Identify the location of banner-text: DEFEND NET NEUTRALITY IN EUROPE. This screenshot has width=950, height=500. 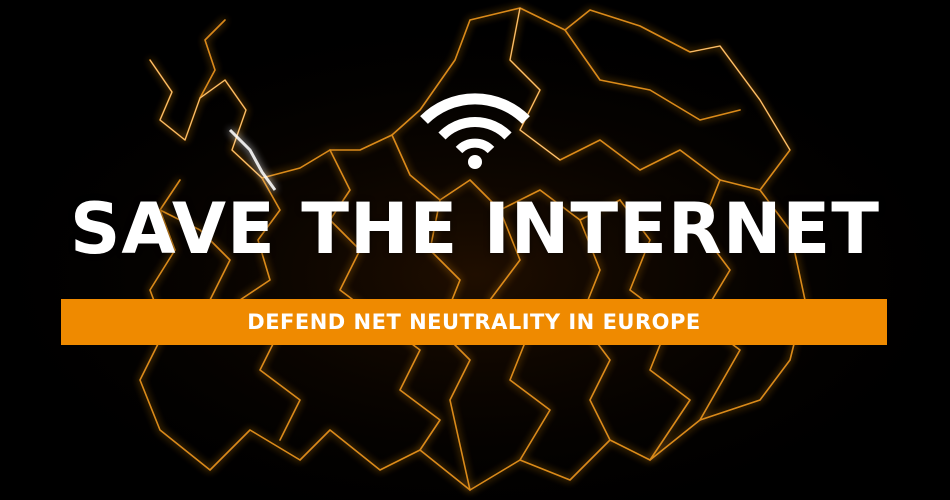
(474, 322).